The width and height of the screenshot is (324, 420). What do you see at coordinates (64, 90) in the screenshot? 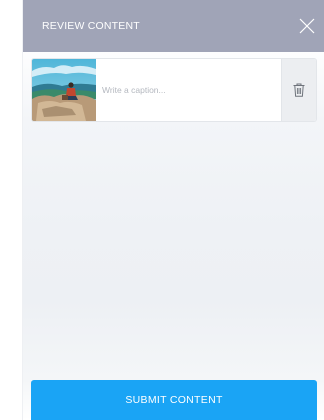
I see `image-thumbnail` at bounding box center [64, 90].